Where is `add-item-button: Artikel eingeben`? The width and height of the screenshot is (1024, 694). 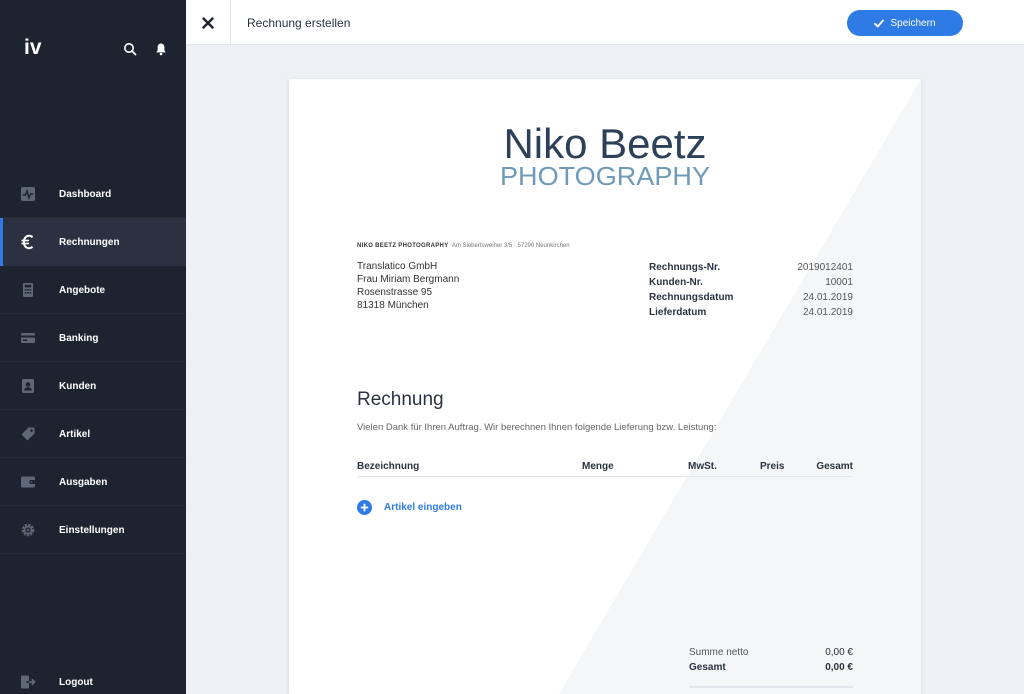
add-item-button: Artikel eingeben is located at coordinates (409, 507).